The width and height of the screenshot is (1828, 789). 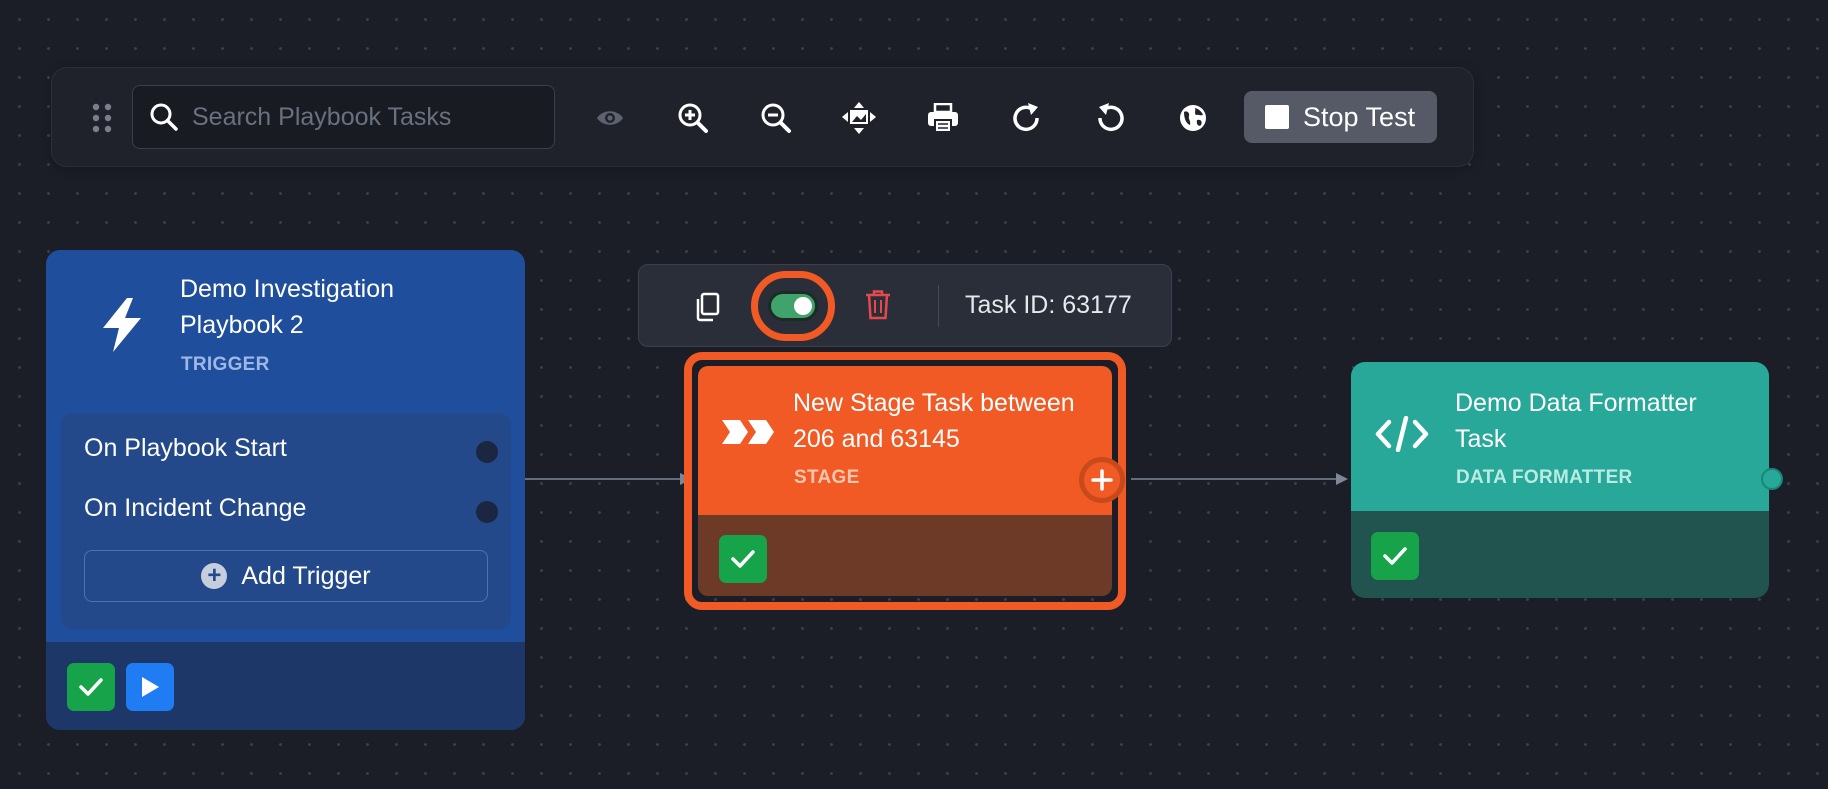 What do you see at coordinates (1772, 479) in the screenshot?
I see `formatter-output-handle` at bounding box center [1772, 479].